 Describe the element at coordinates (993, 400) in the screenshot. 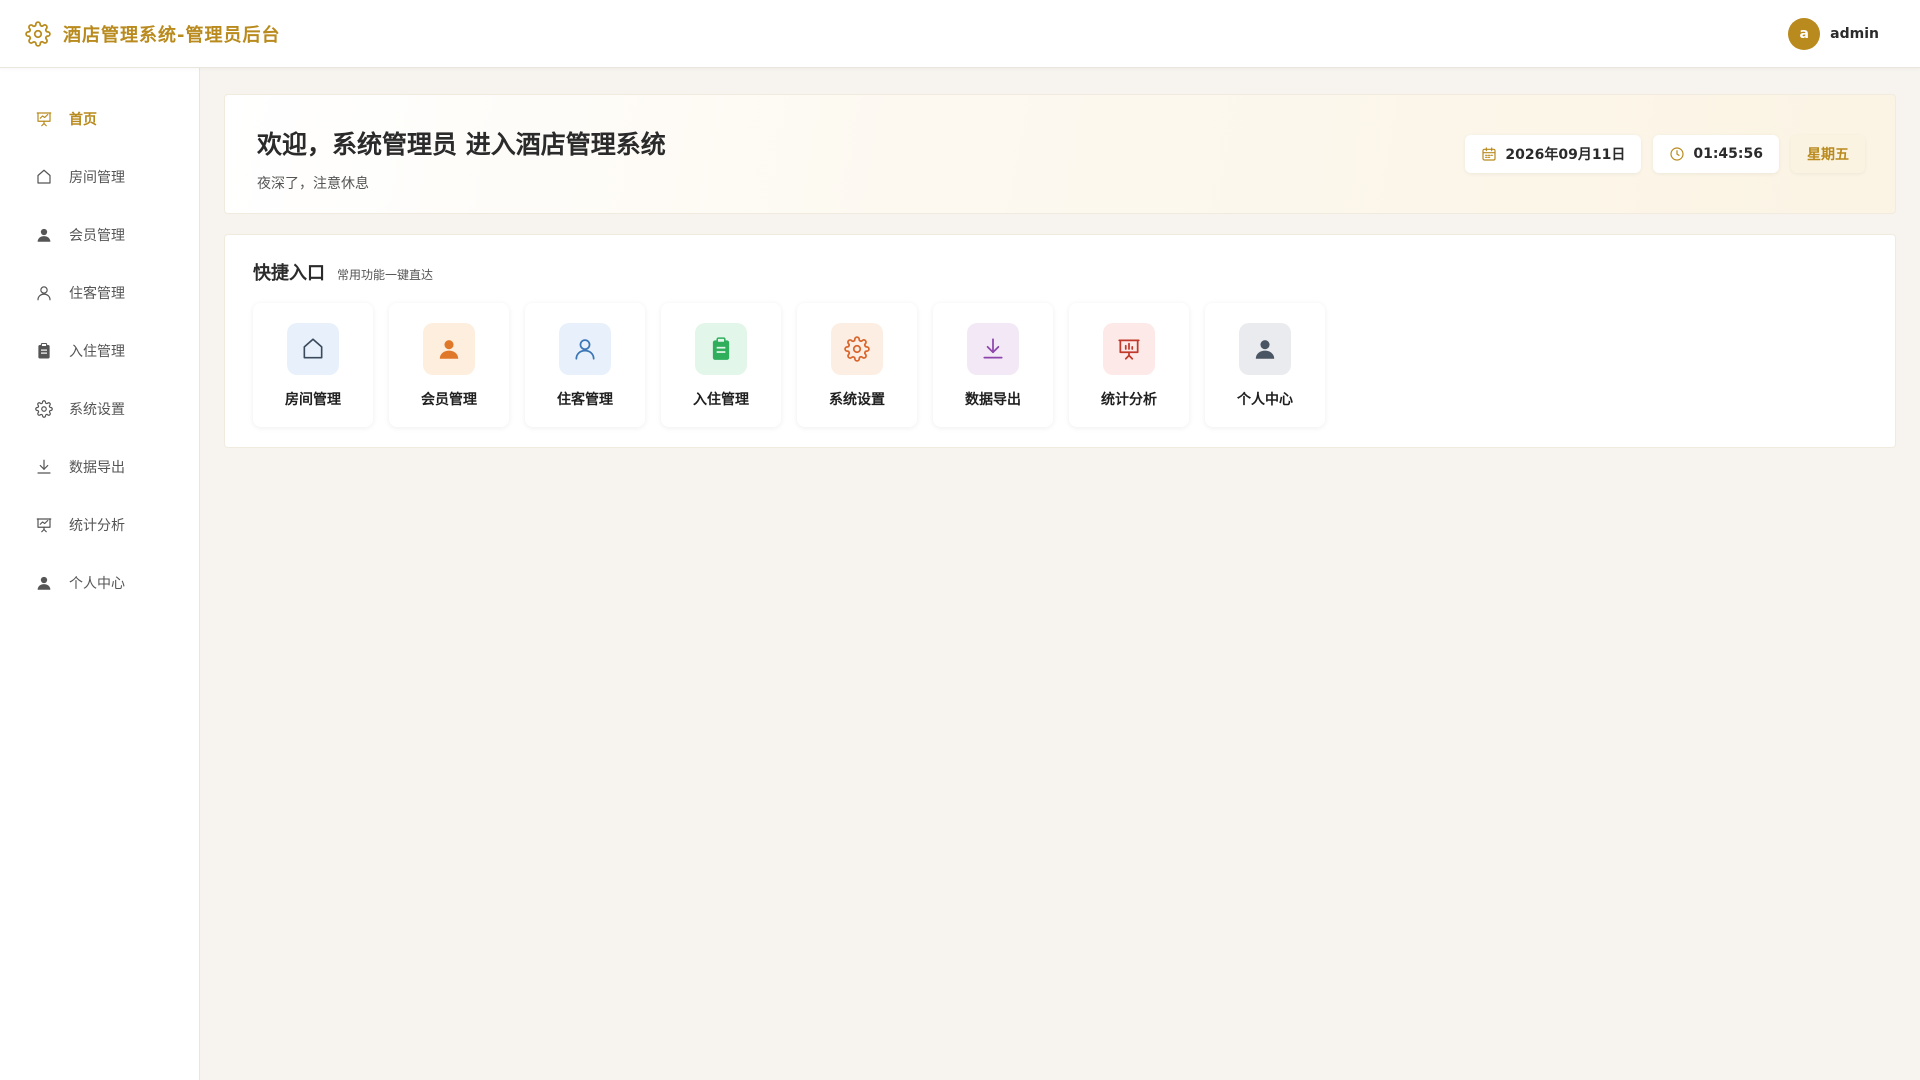

I see `quick-card-label: 数据导出` at that location.